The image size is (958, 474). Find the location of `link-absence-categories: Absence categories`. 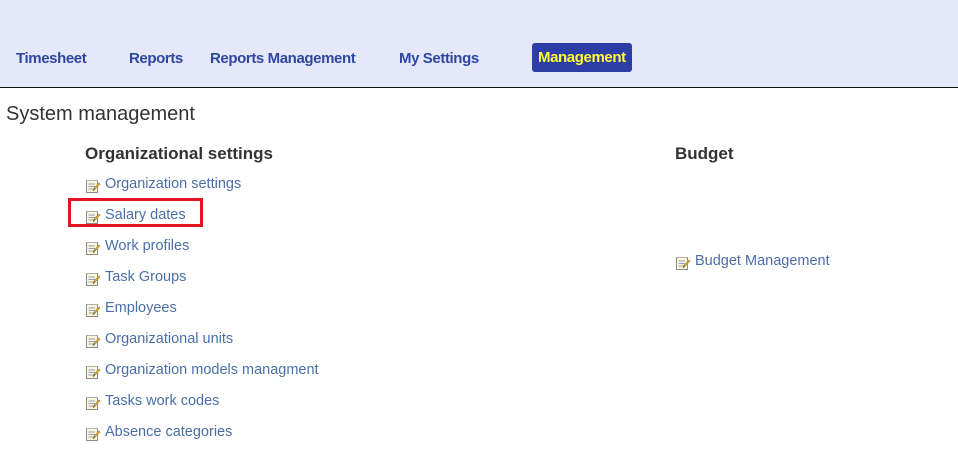

link-absence-categories: Absence categories is located at coordinates (158, 432).